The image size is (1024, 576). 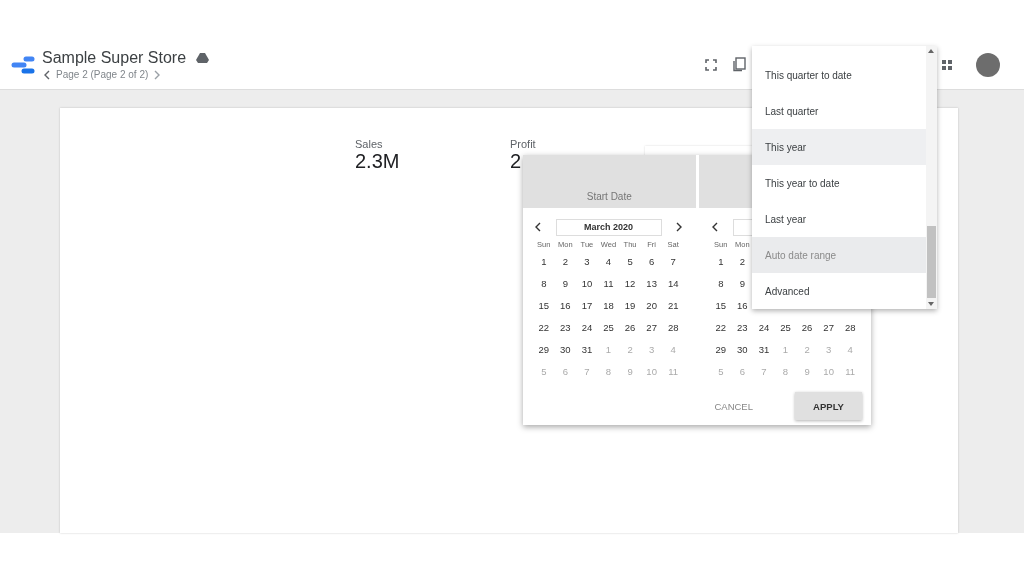 What do you see at coordinates (651, 263) in the screenshot?
I see `calendar-day: 6` at bounding box center [651, 263].